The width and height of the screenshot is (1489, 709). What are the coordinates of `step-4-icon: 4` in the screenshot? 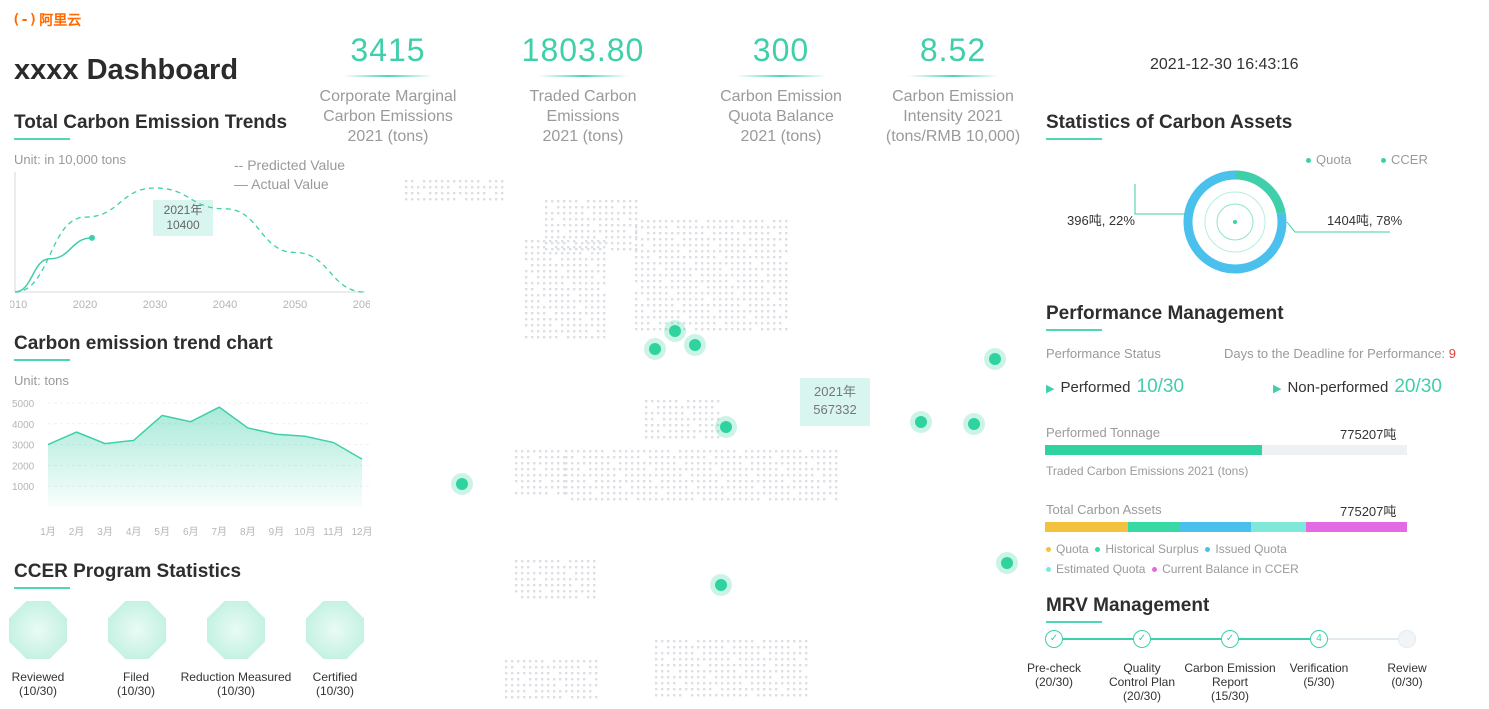 It's located at (1319, 639).